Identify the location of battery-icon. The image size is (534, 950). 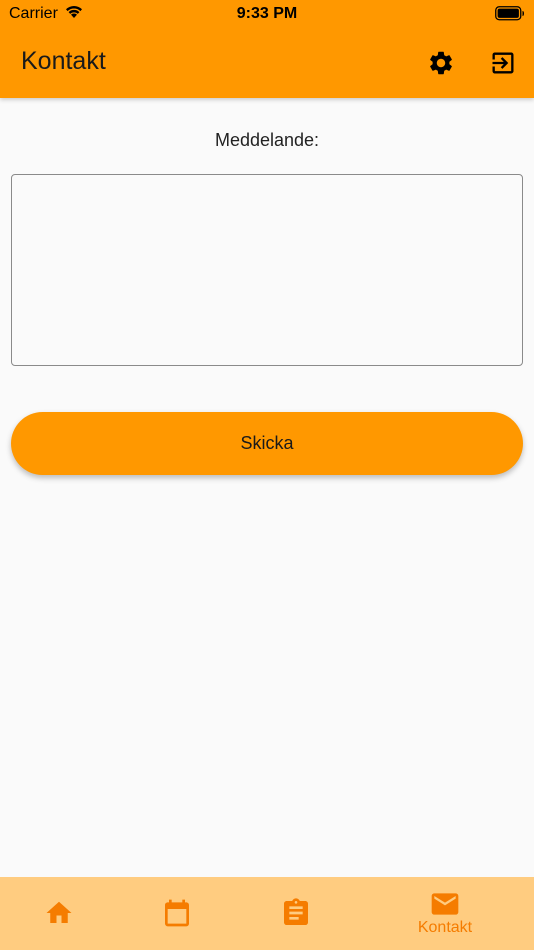
(510, 16).